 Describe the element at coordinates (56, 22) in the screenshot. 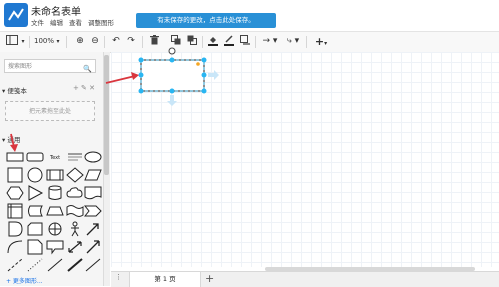

I see `menu-edit: 编辑` at that location.